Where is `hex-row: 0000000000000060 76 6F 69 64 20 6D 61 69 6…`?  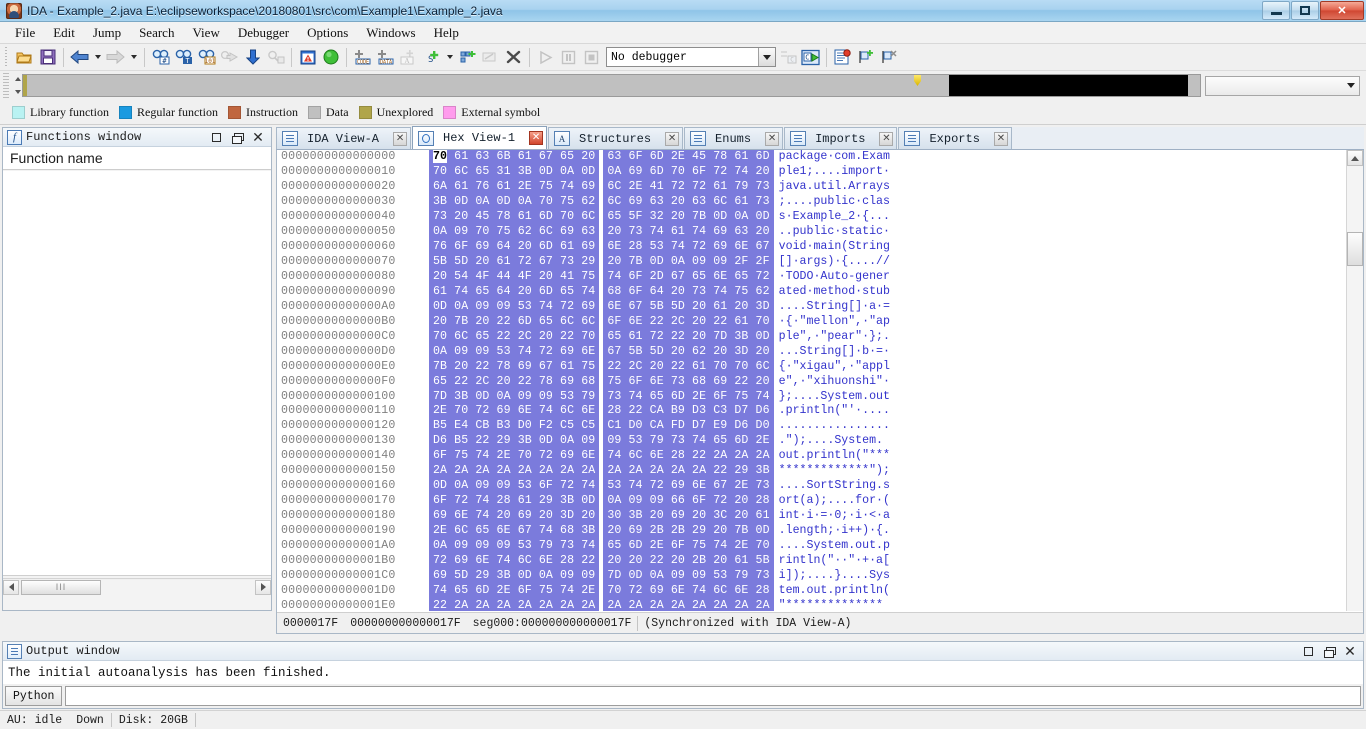 hex-row: 0000000000000060 76 6F 69 64 20 6D 61 69 6… is located at coordinates (811, 247).